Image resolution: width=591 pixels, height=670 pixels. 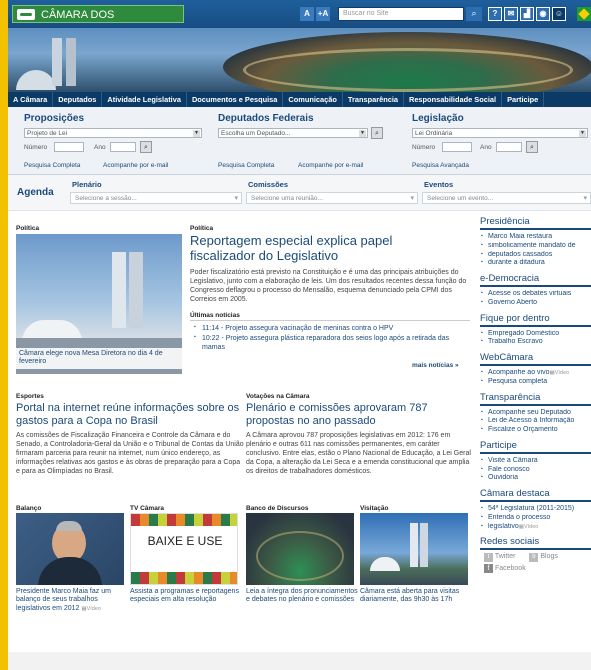 I want to click on congress-dome, so click(x=36, y=80).